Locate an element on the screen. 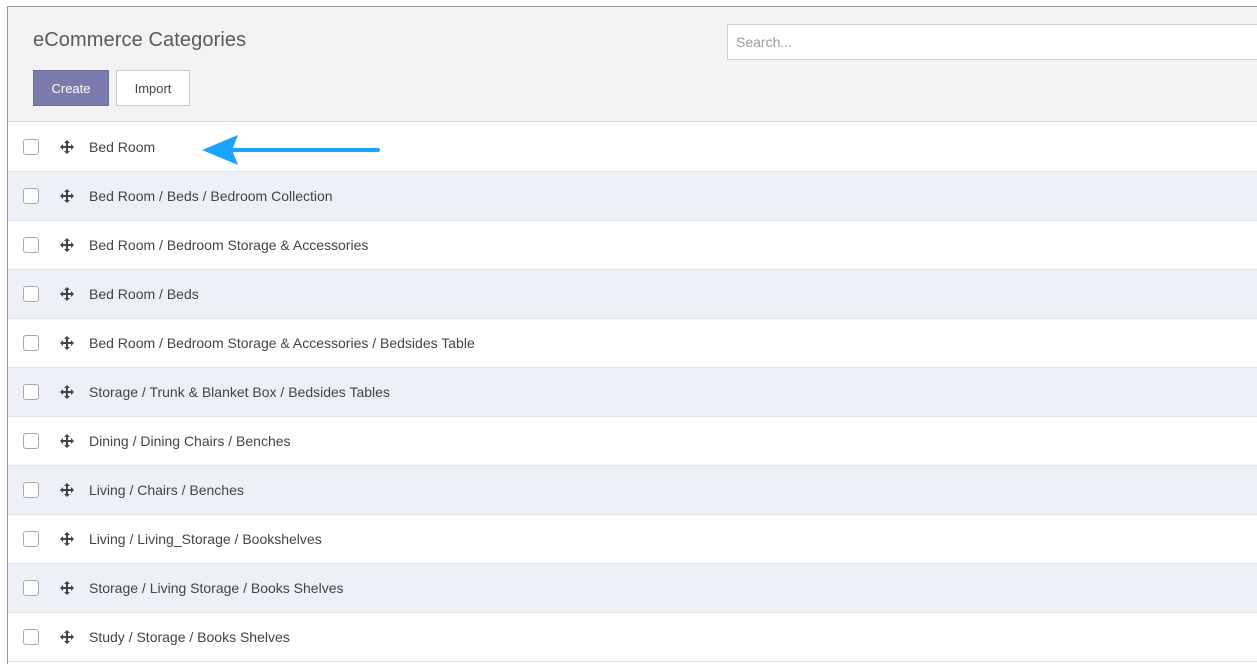  list-row: Living / Living_Storage / Bookshelves is located at coordinates (632, 539).